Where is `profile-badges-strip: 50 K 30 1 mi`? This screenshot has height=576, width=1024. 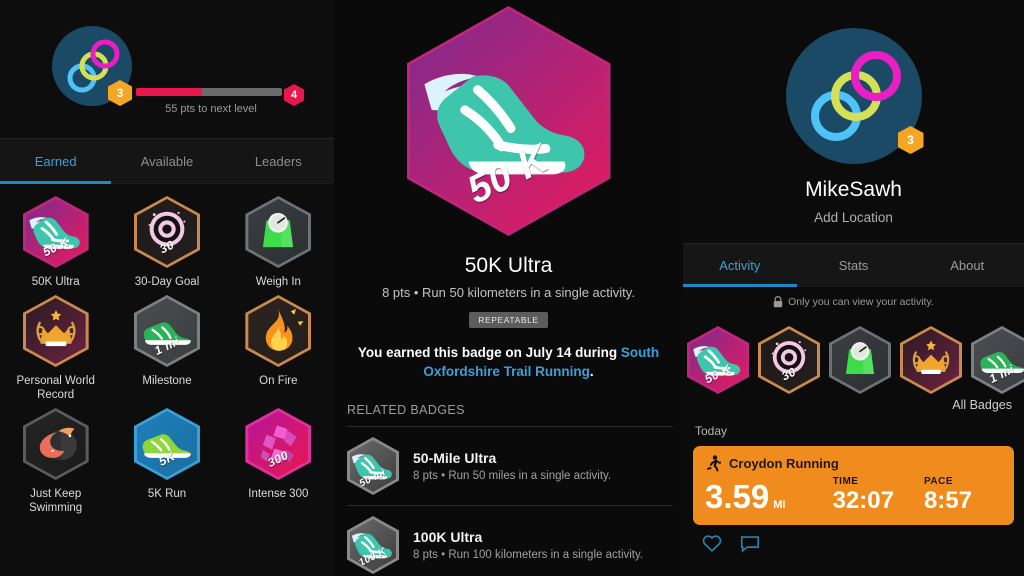 profile-badges-strip: 50 K 30 1 mi is located at coordinates (853, 360).